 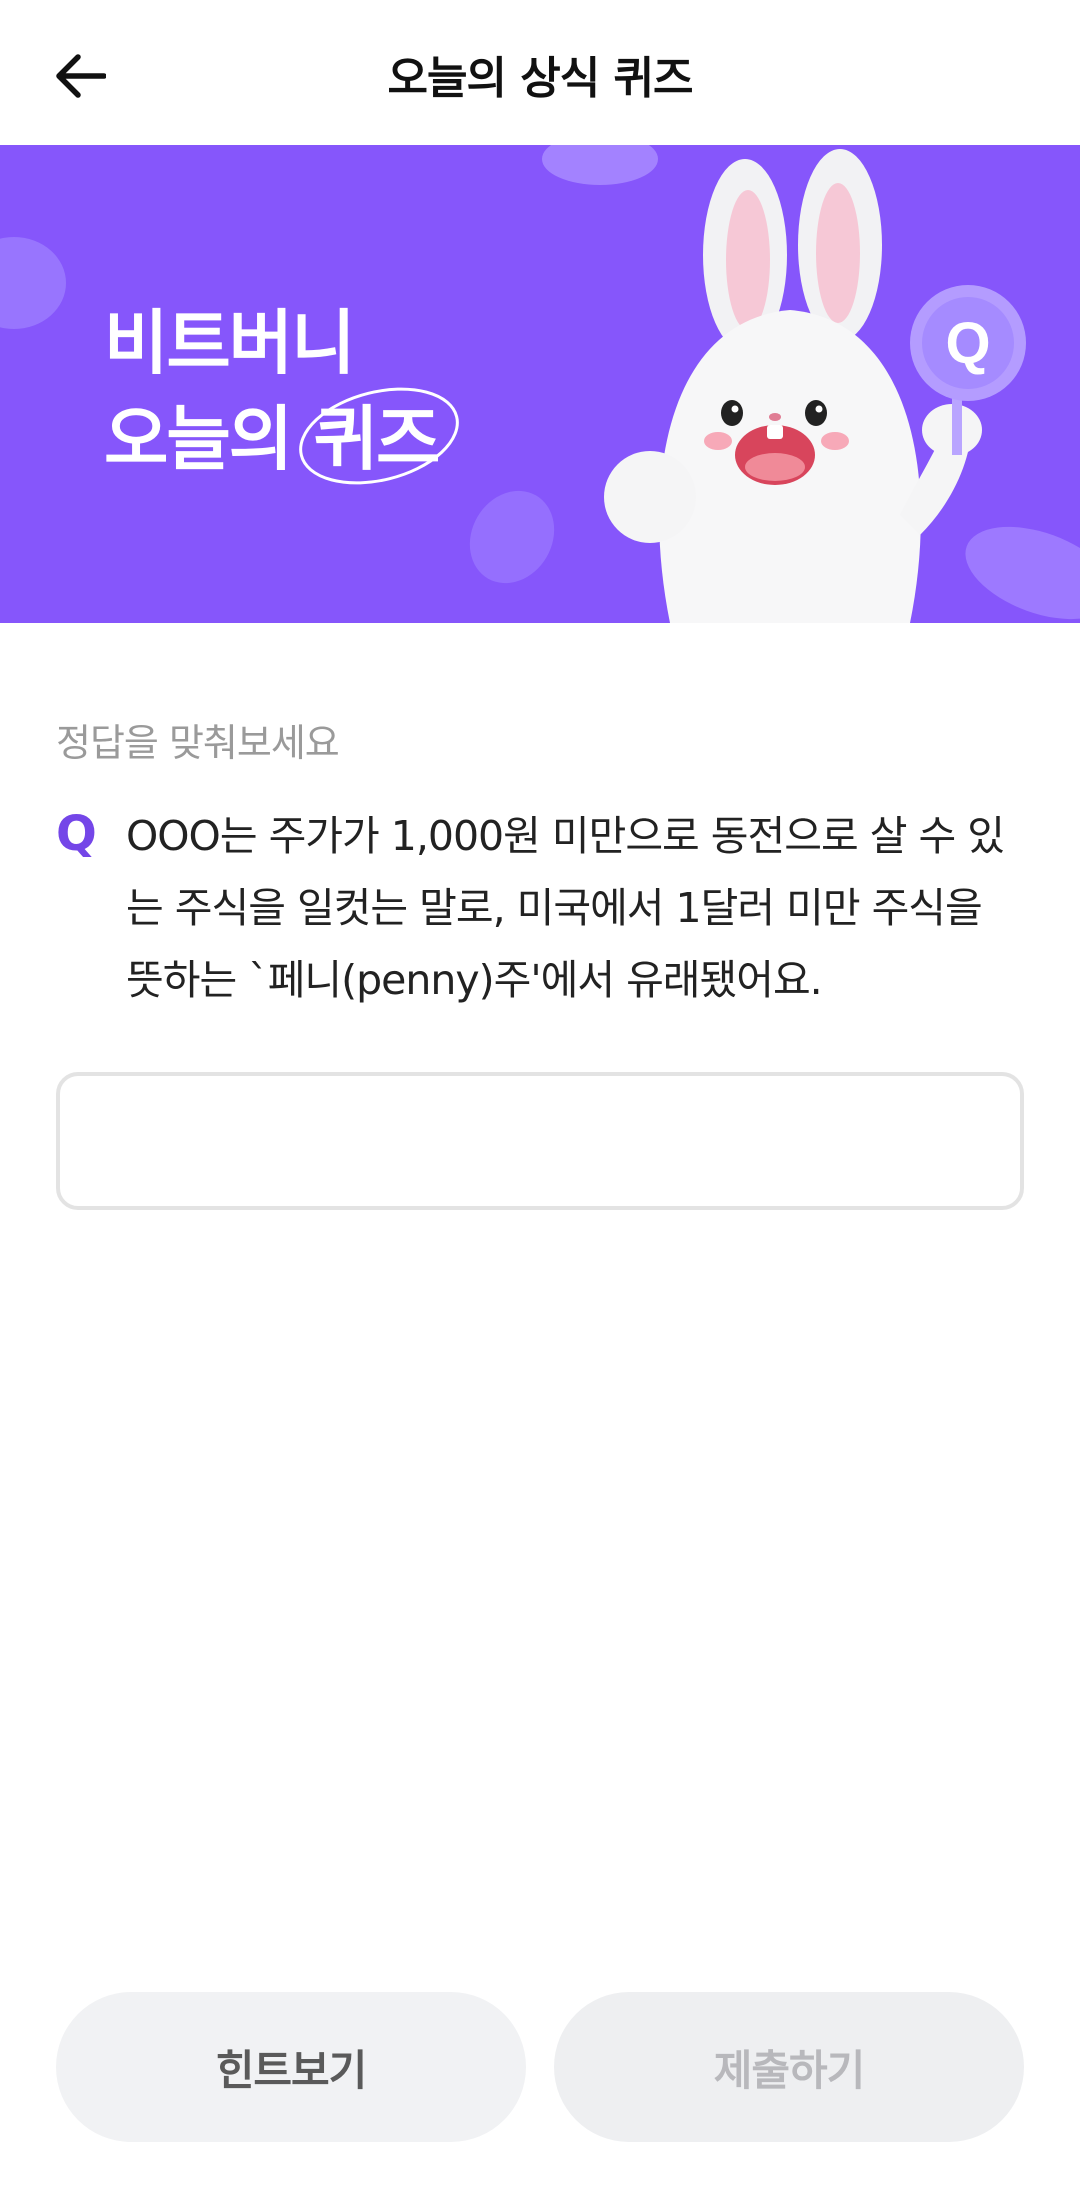 What do you see at coordinates (540, 78) in the screenshot?
I see `page-title: 오늘의 상식 퀴즈` at bounding box center [540, 78].